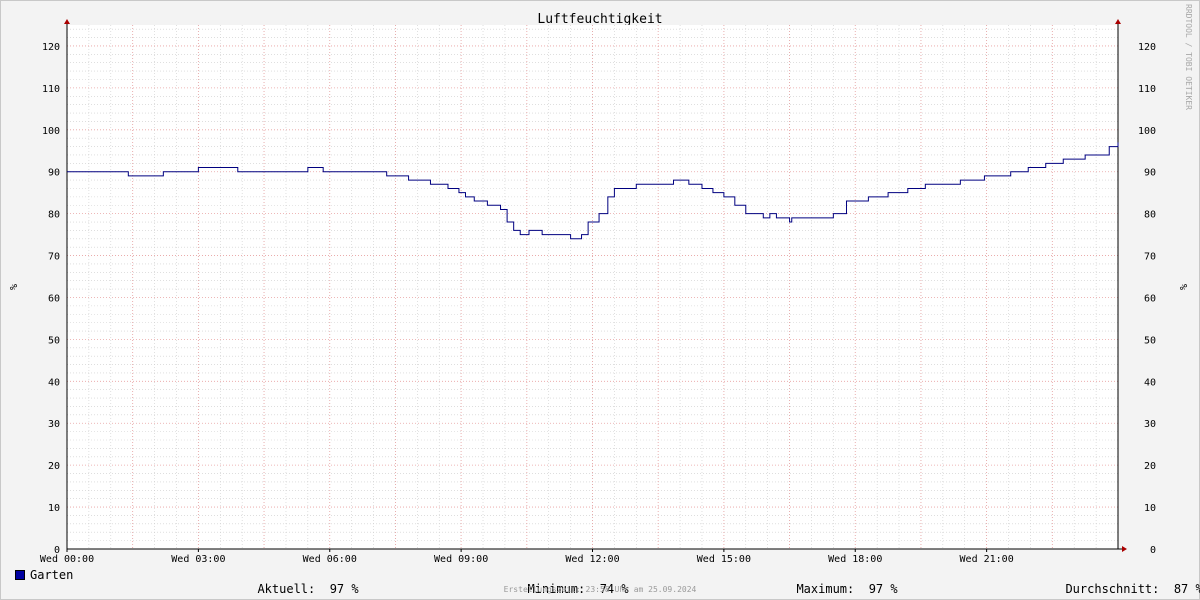 Image resolution: width=1200 pixels, height=600 pixels. I want to click on y-axis-label-right: %, so click(1182, 287).